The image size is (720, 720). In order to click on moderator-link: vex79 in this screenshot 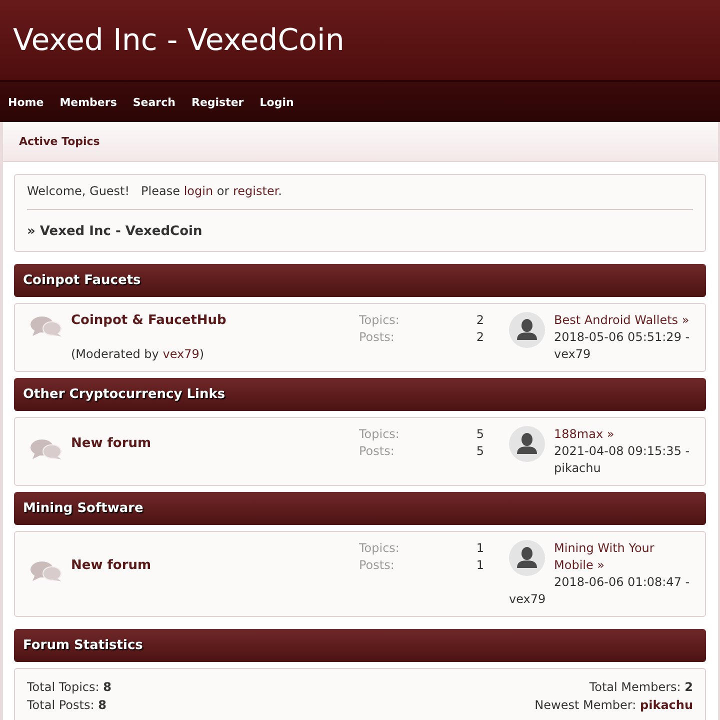, I will do `click(181, 354)`.